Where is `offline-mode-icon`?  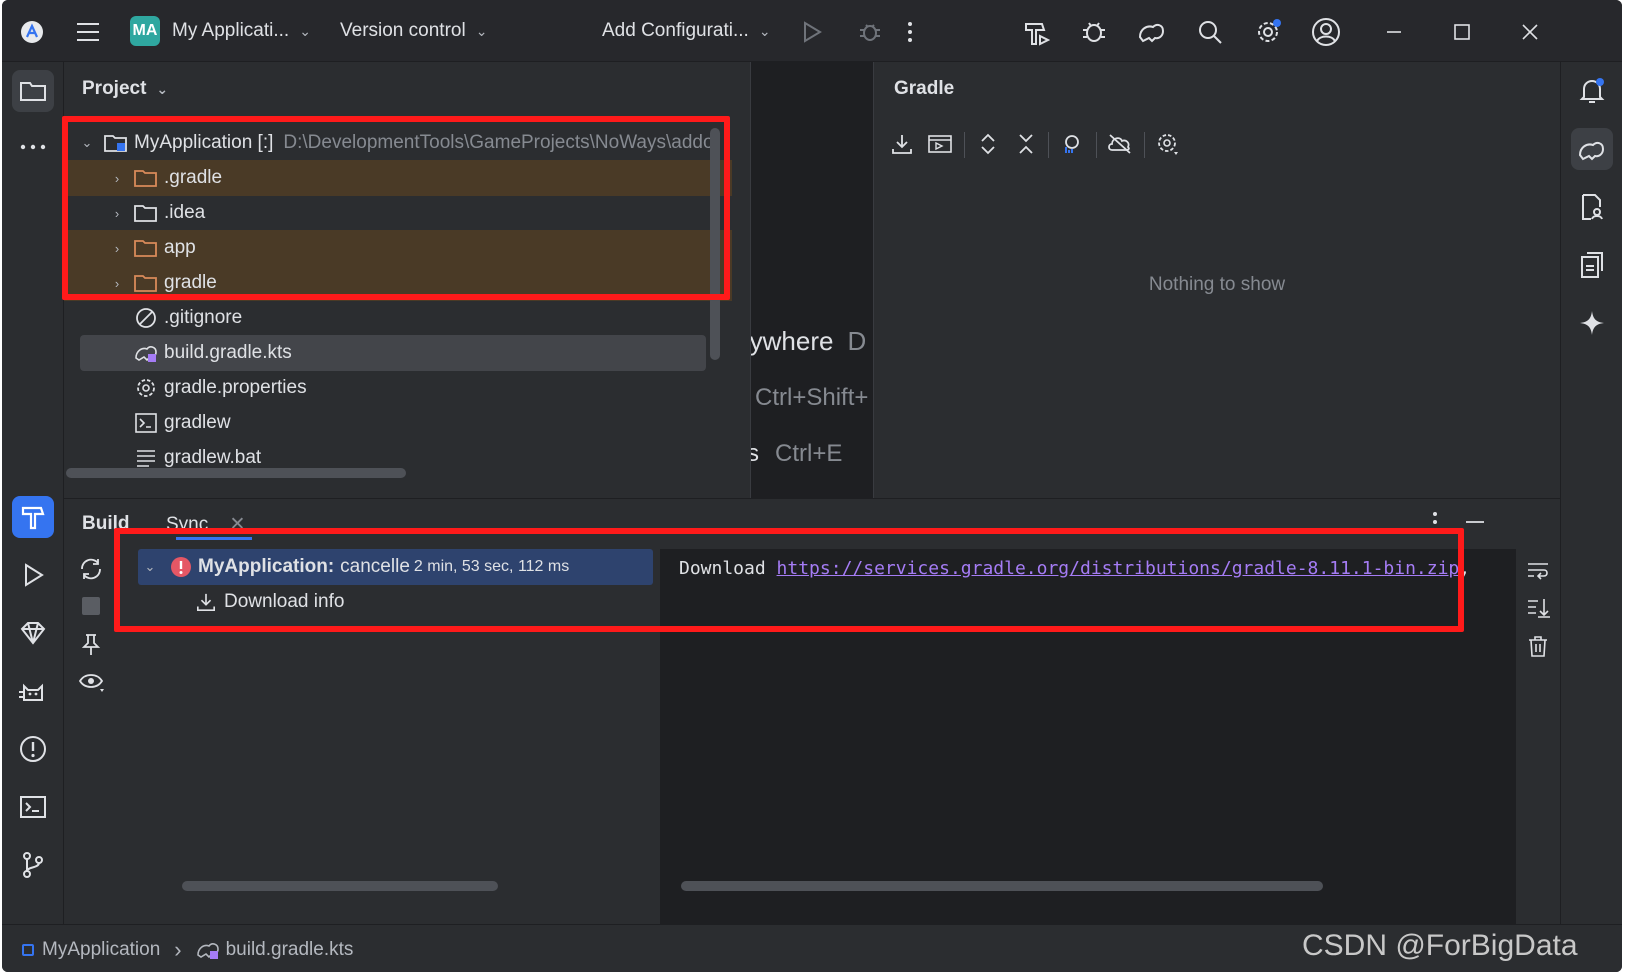 offline-mode-icon is located at coordinates (1120, 144).